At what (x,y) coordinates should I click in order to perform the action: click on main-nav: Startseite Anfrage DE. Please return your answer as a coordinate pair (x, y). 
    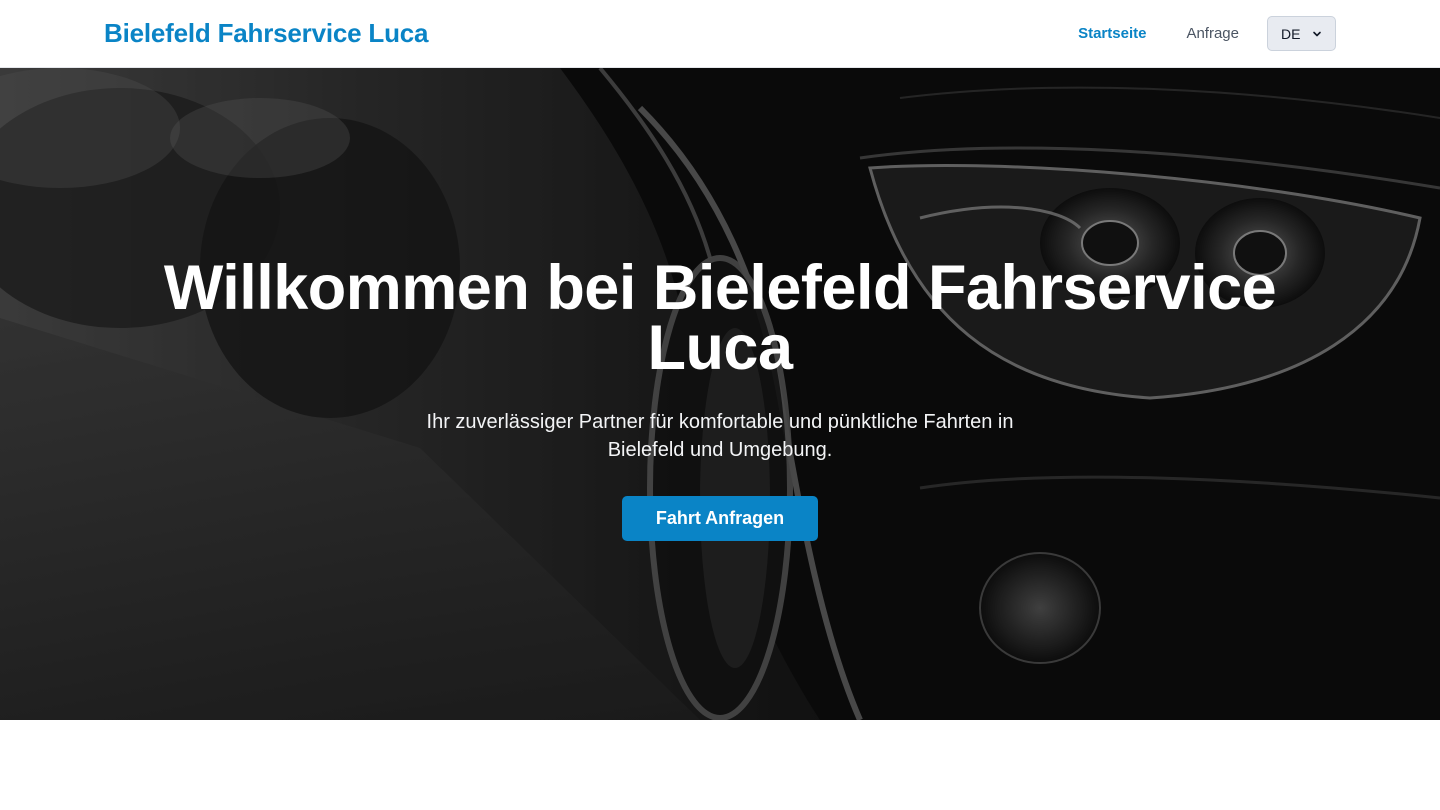
    Looking at the image, I should click on (1207, 33).